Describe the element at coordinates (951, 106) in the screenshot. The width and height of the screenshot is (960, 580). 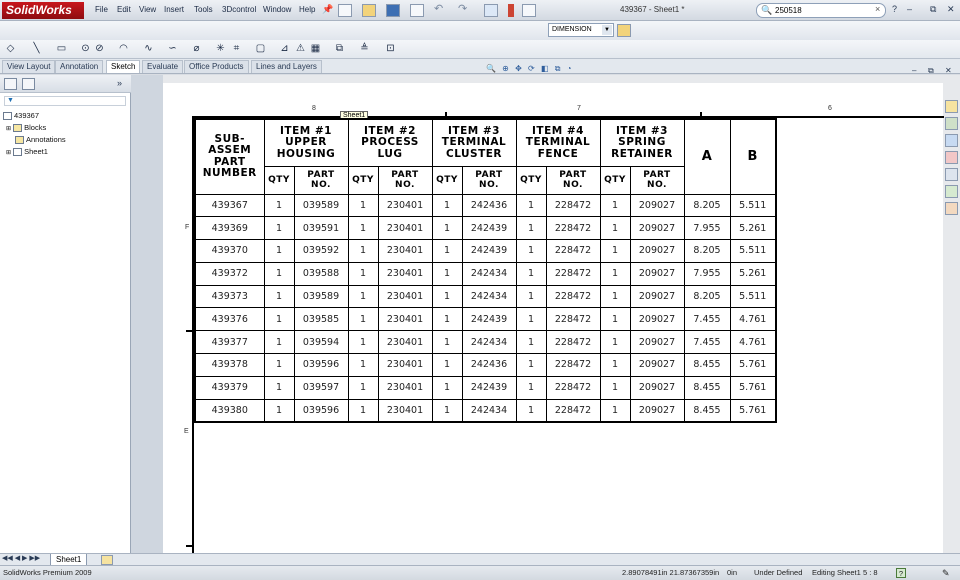
I see `home-icon` at that location.